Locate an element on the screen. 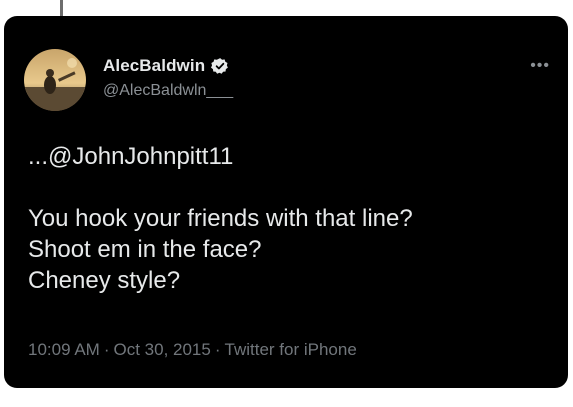  tweet-text-line: You hook your friends with that line? is located at coordinates (220, 218).